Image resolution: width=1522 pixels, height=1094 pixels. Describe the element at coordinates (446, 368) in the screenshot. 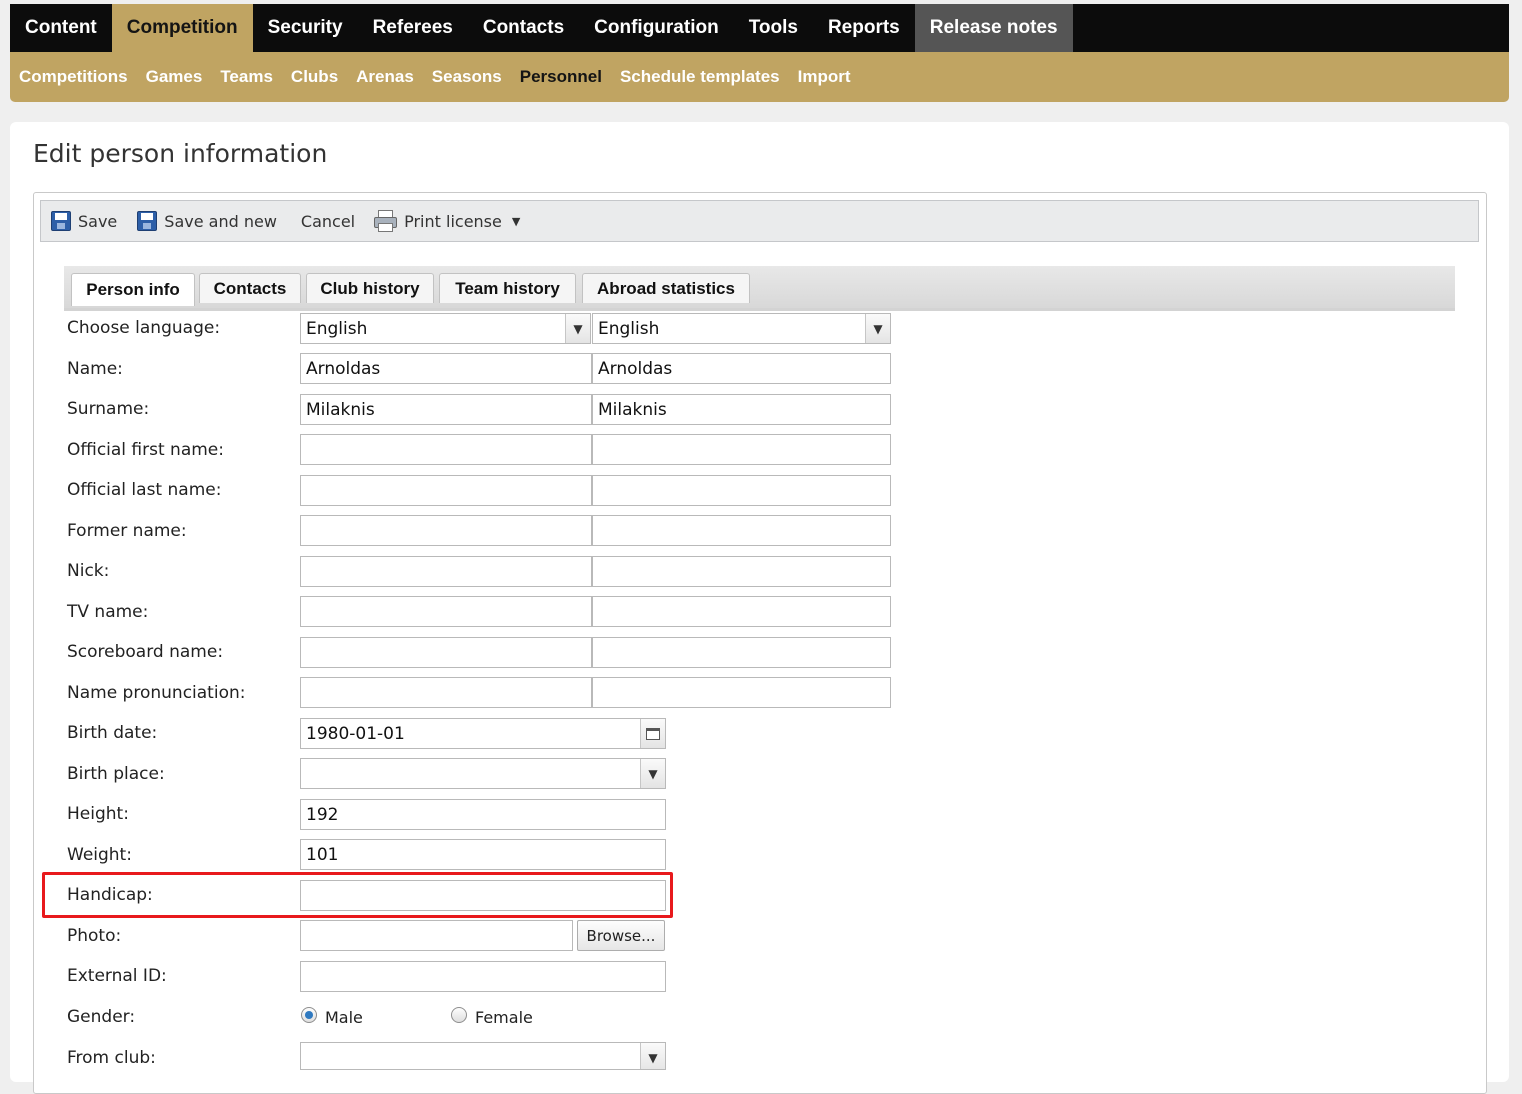

I see `name-input-1: Arnoldas` at that location.